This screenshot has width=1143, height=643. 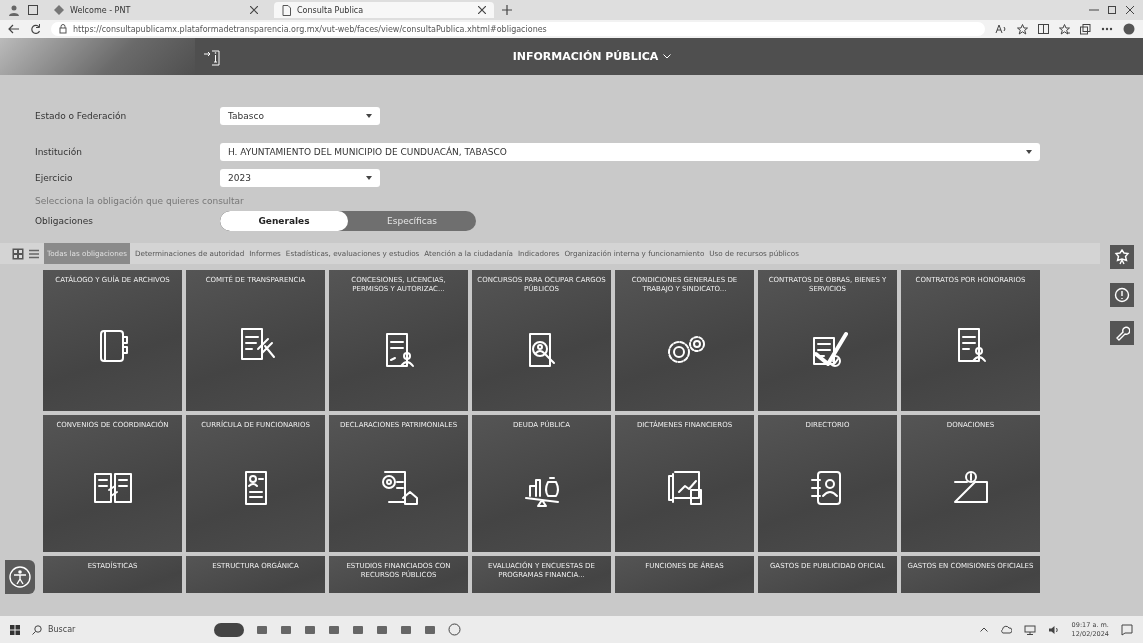 I want to click on star-icon, so click(x=1022, y=29).